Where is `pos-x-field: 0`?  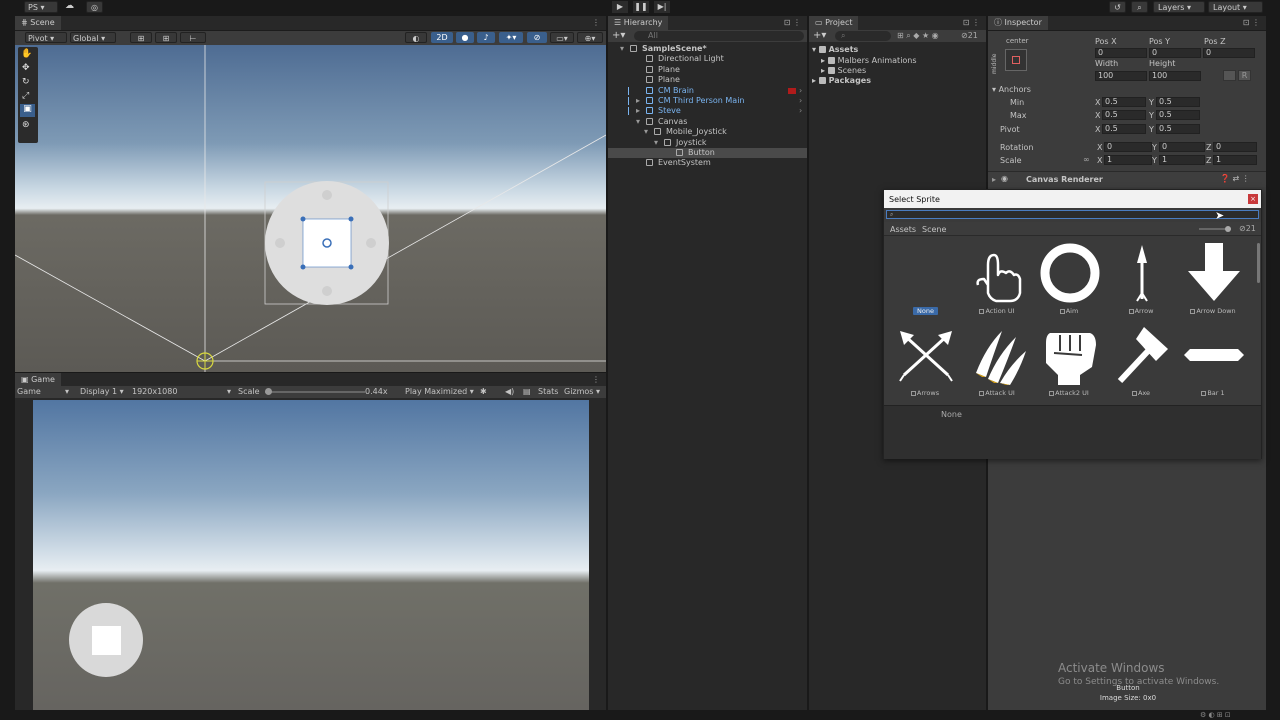 pos-x-field: 0 is located at coordinates (1121, 53).